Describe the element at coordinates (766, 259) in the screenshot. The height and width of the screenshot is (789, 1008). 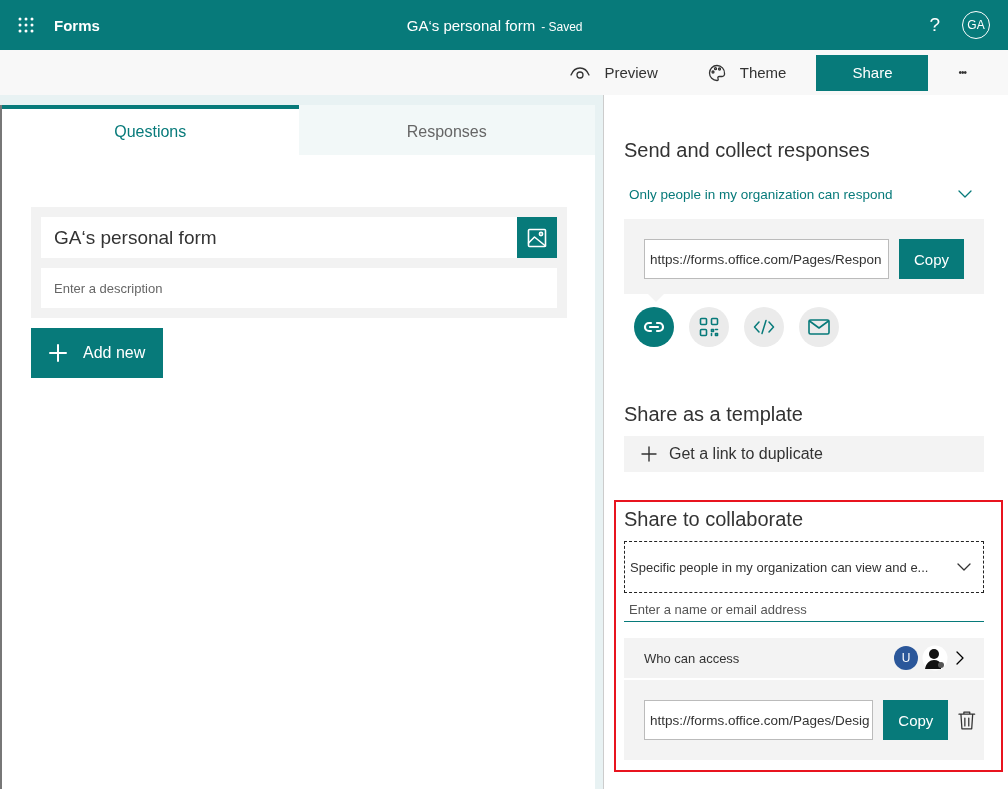
I see `response-link-field: https://forms.office.com/Pages/Respon` at that location.